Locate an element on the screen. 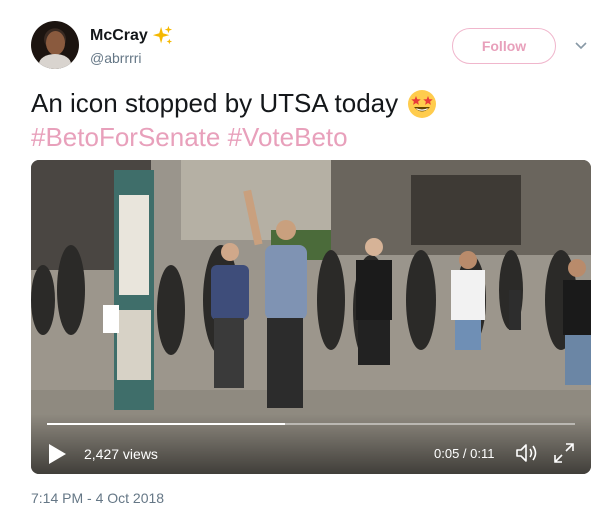 This screenshot has height=516, width=611. sparkles-icon is located at coordinates (162, 35).